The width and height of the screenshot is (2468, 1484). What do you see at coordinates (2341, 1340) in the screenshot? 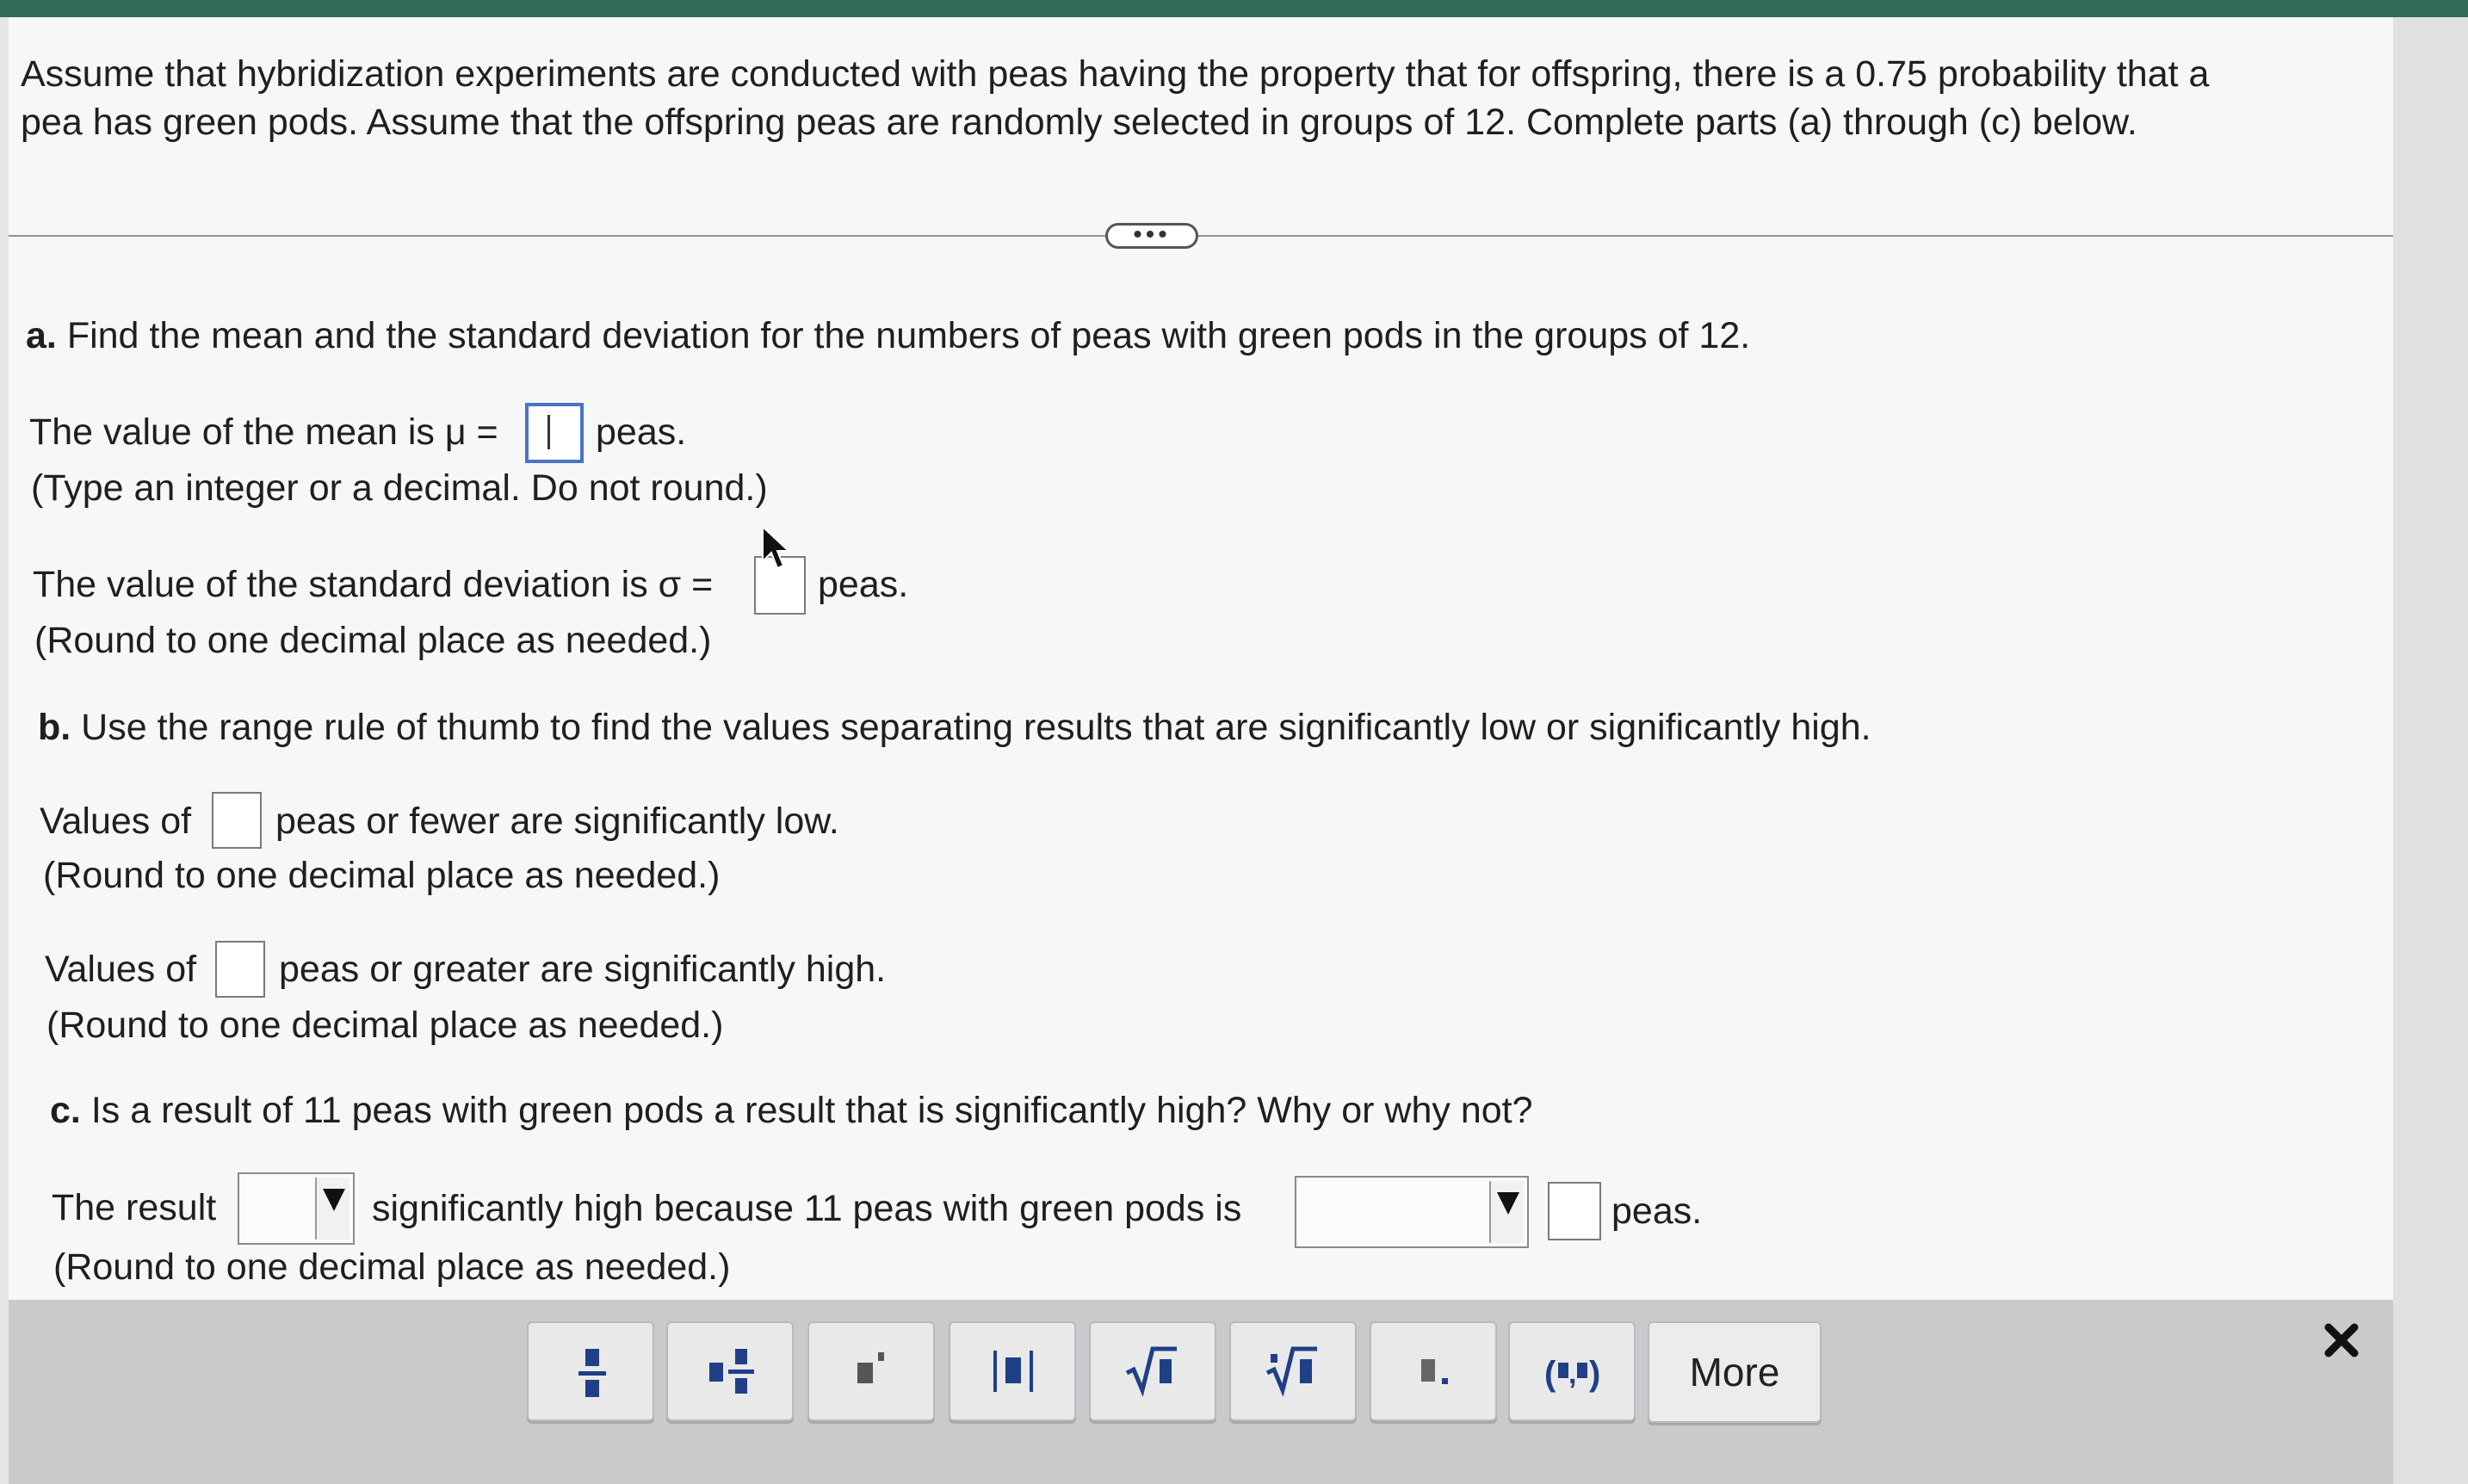
I see `close-icon` at bounding box center [2341, 1340].